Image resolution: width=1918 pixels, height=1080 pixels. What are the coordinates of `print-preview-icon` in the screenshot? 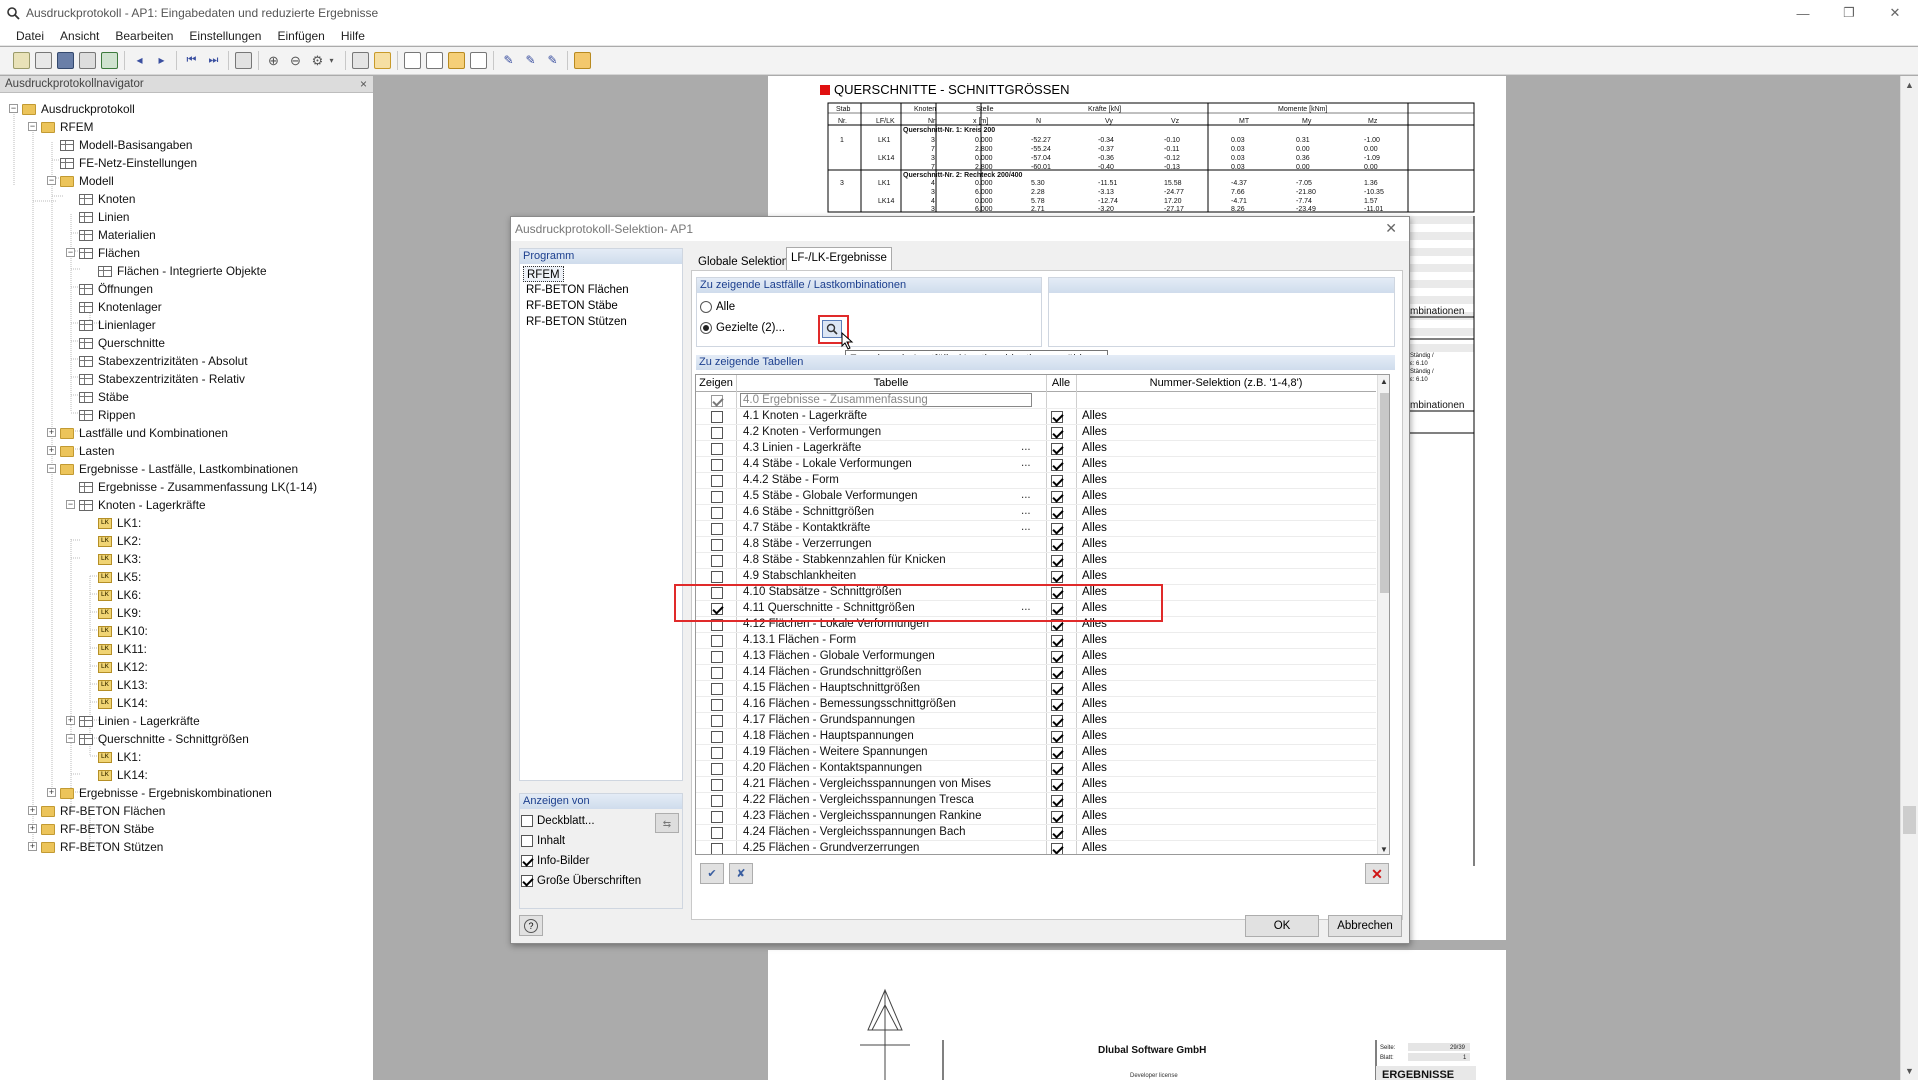 It's located at (87, 60).